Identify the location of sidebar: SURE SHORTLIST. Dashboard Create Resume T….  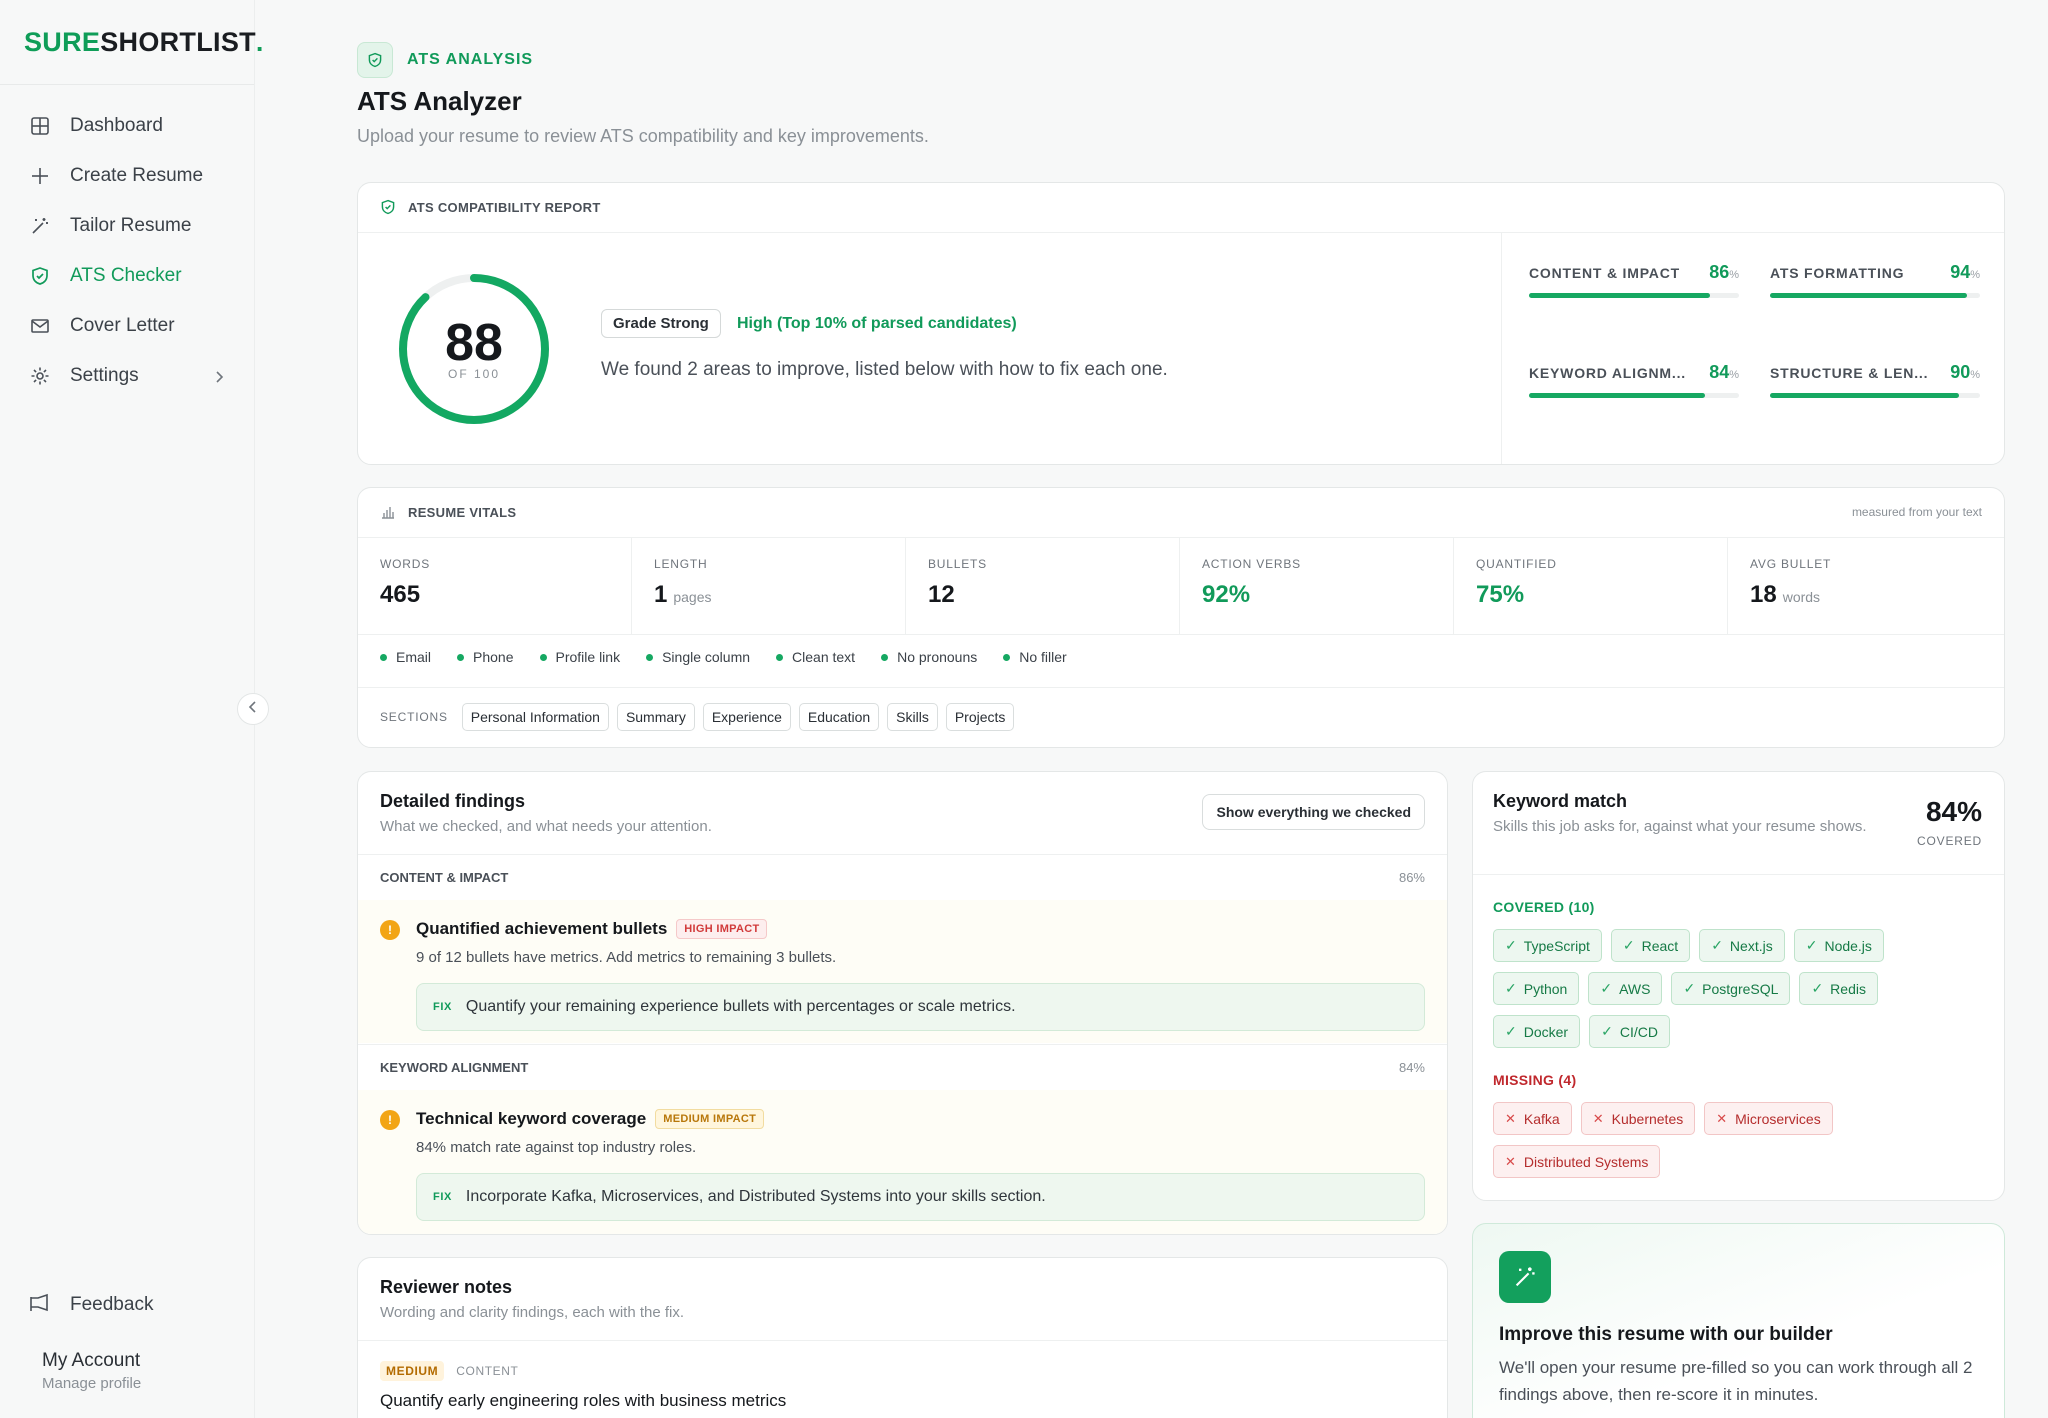
(131, 709).